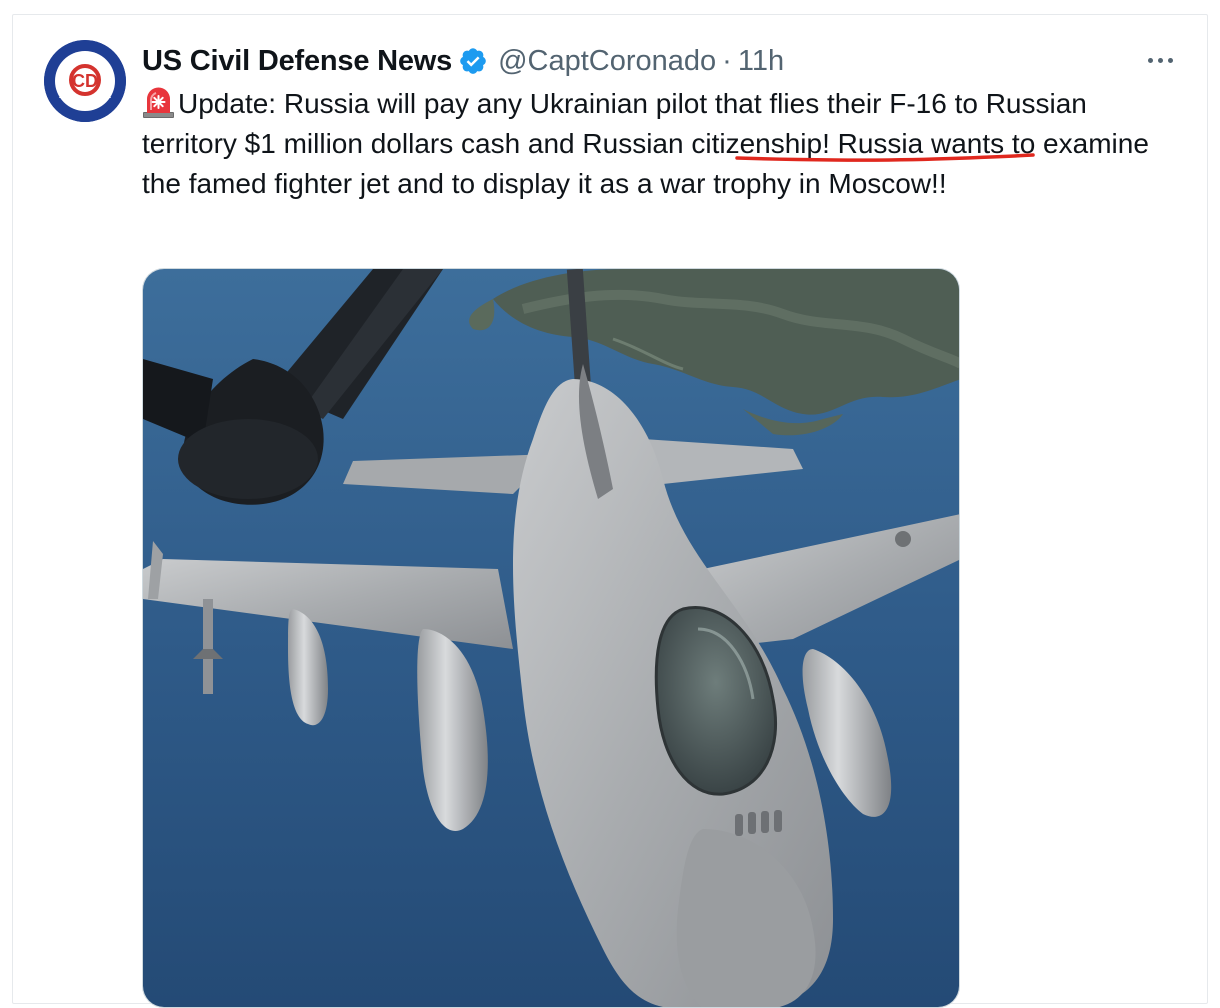 The image size is (1220, 1008). What do you see at coordinates (1150, 60) in the screenshot?
I see `more-horizontal-icon` at bounding box center [1150, 60].